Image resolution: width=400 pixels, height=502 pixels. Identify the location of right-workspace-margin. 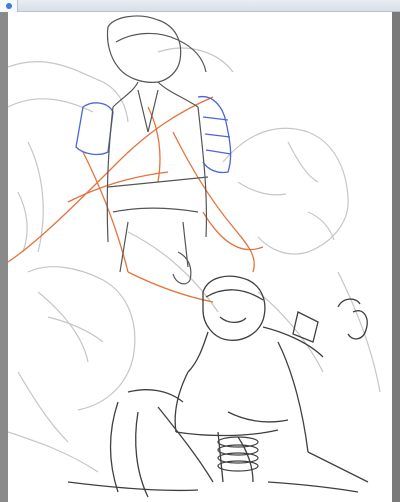
(396, 257).